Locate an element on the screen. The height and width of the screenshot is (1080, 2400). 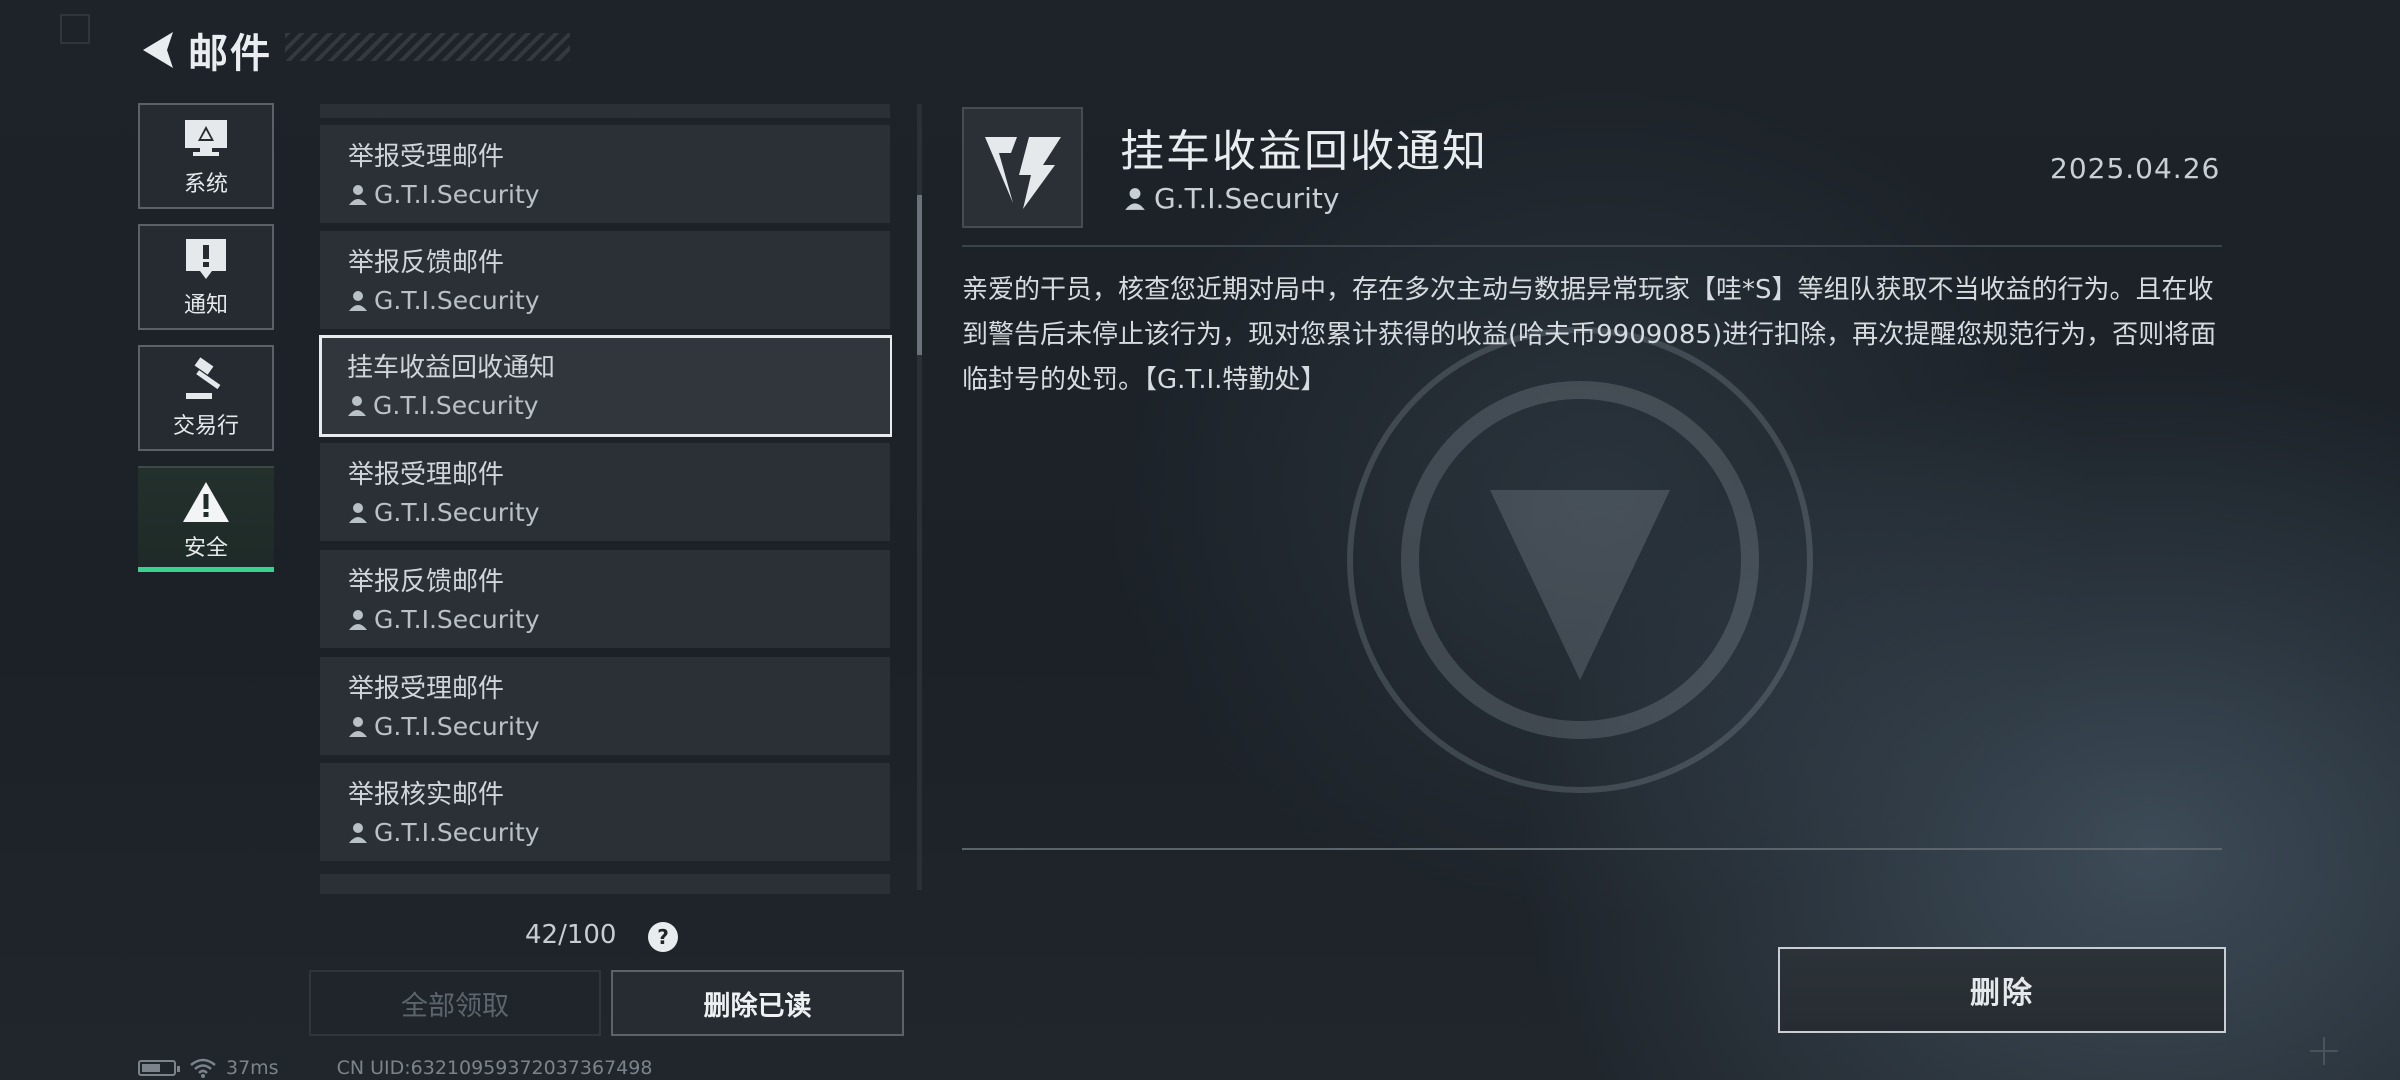
mail-subject: 举报核实邮件 is located at coordinates (426, 795).